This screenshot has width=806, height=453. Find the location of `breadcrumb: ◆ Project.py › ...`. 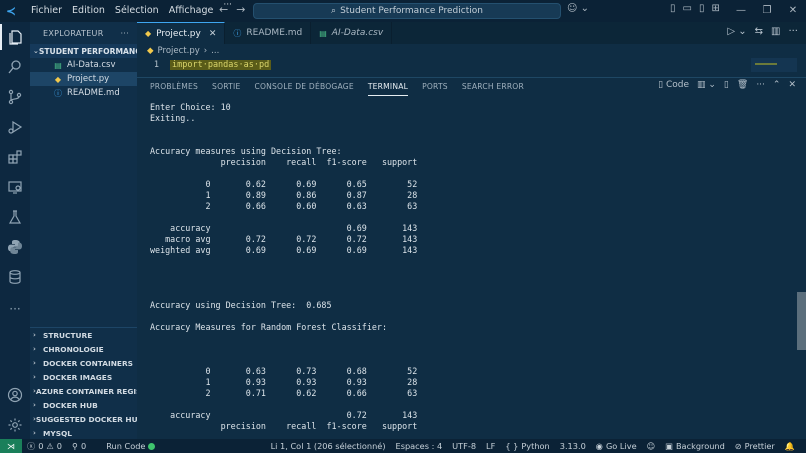

breadcrumb: ◆ Project.py › ... is located at coordinates (471, 51).